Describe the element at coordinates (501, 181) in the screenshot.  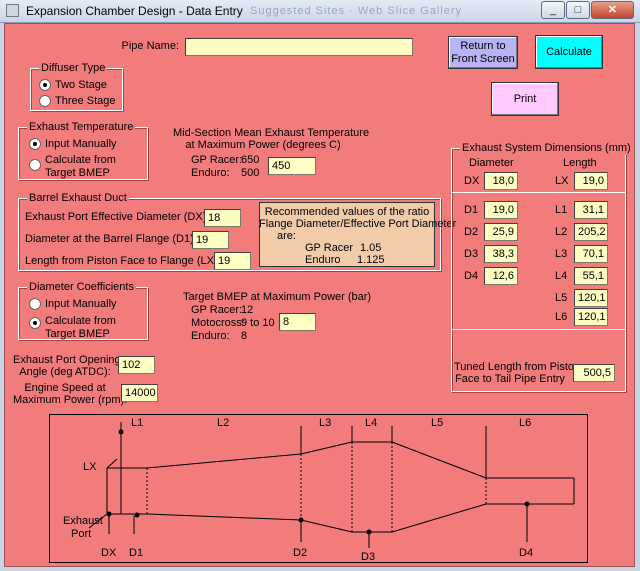
I see `dx-output: 18,0` at that location.